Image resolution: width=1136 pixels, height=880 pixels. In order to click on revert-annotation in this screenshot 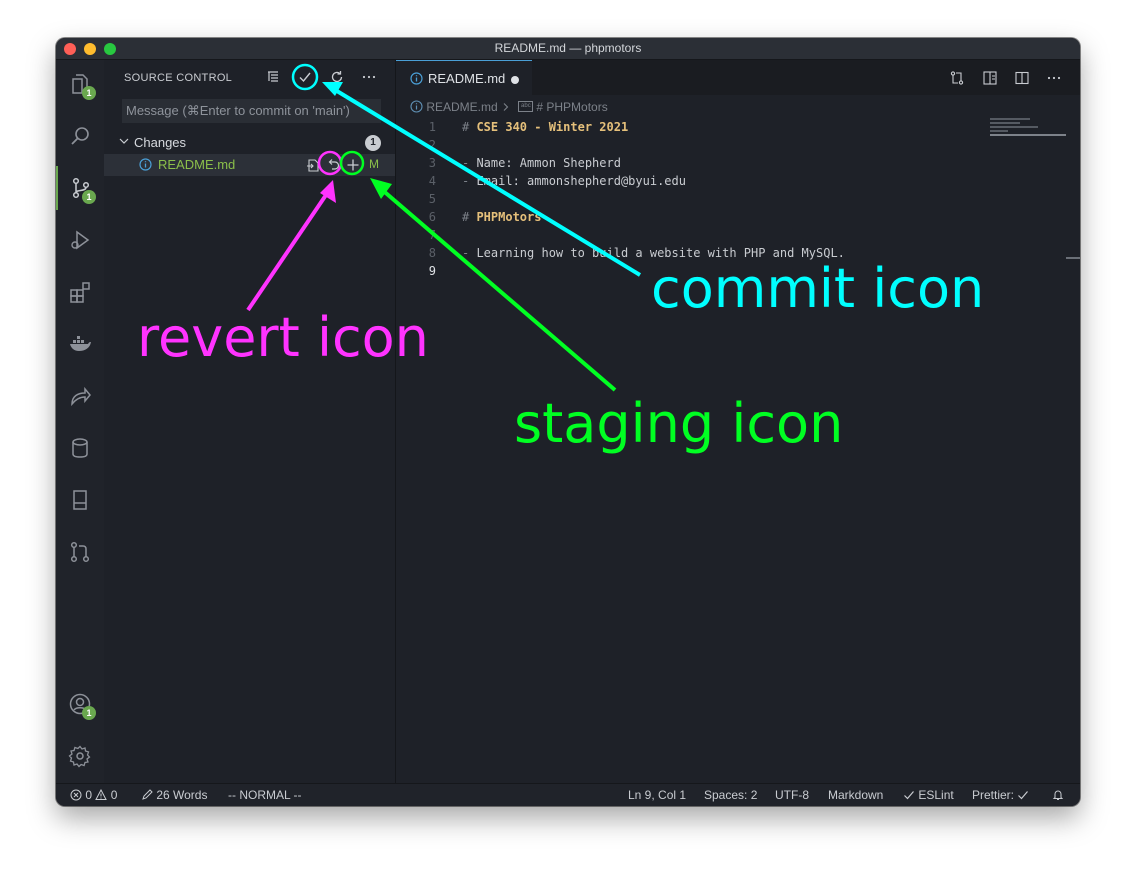, I will do `click(294, 231)`.